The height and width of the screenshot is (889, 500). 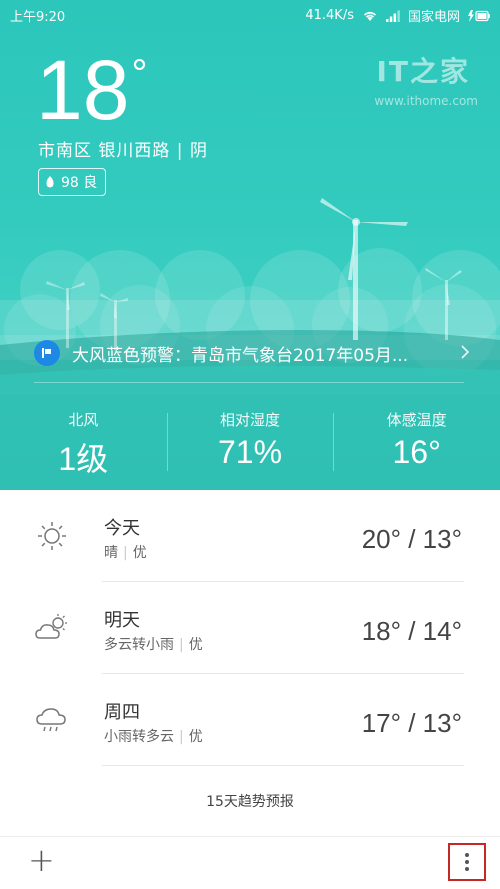 I want to click on status-bar: 上午9:20 41.4K/s 国家电网, so click(x=250, y=14).